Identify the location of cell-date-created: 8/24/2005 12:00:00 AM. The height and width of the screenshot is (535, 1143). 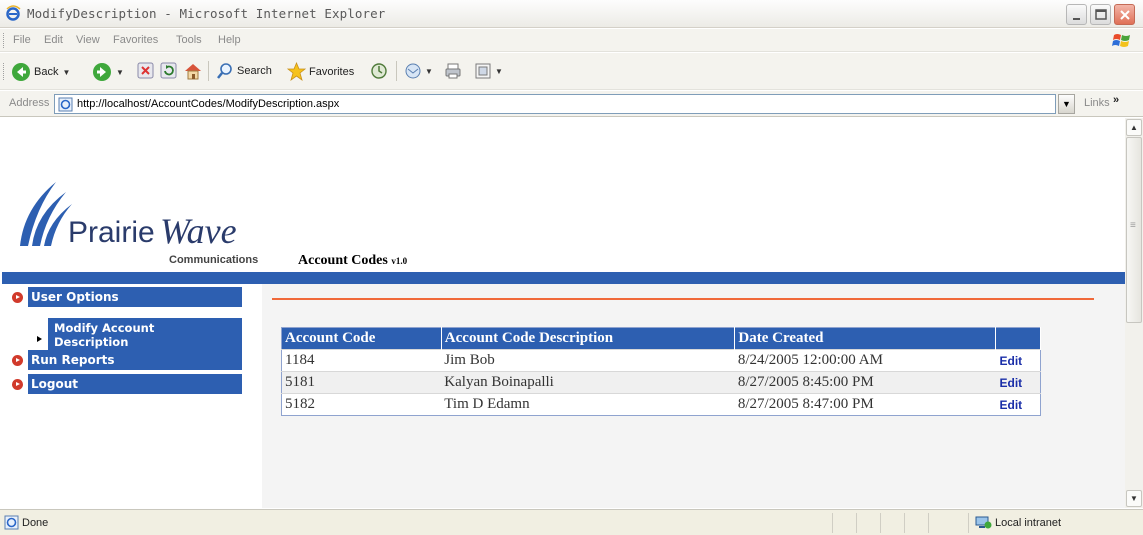
(865, 360).